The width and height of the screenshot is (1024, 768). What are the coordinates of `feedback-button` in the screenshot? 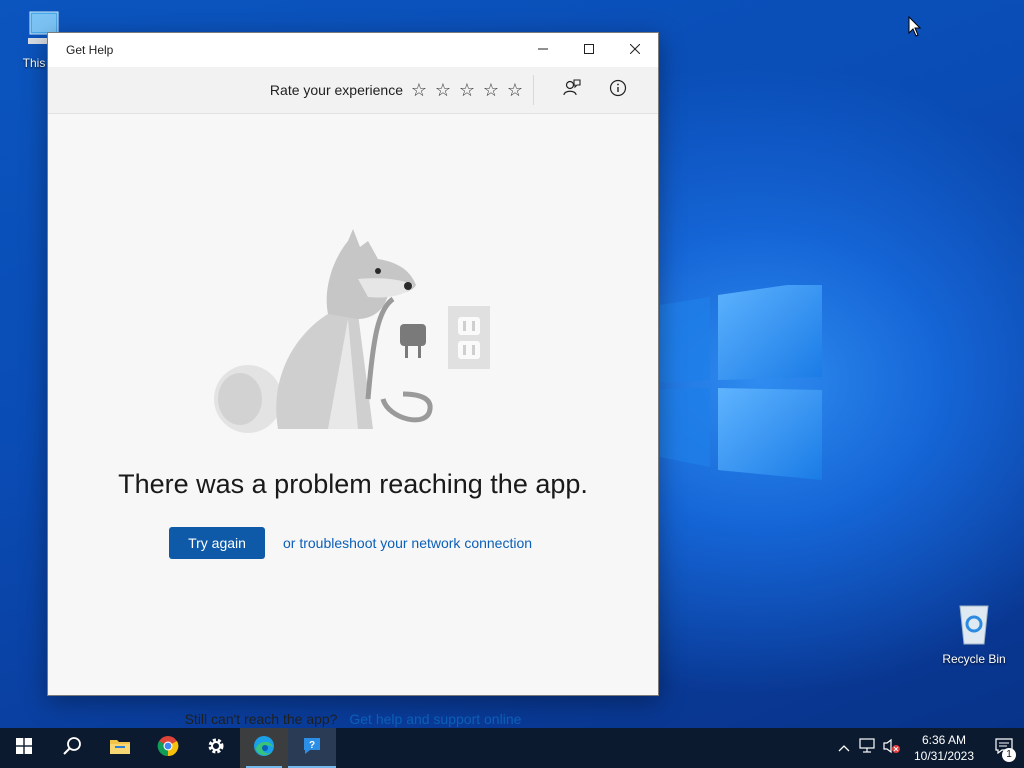 It's located at (572, 90).